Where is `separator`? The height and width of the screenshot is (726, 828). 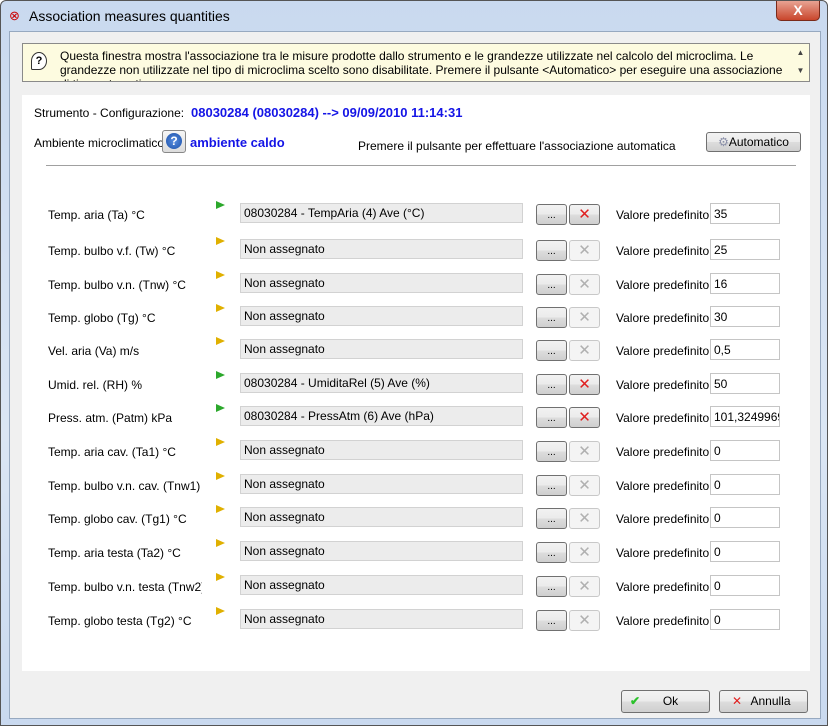
separator is located at coordinates (421, 165).